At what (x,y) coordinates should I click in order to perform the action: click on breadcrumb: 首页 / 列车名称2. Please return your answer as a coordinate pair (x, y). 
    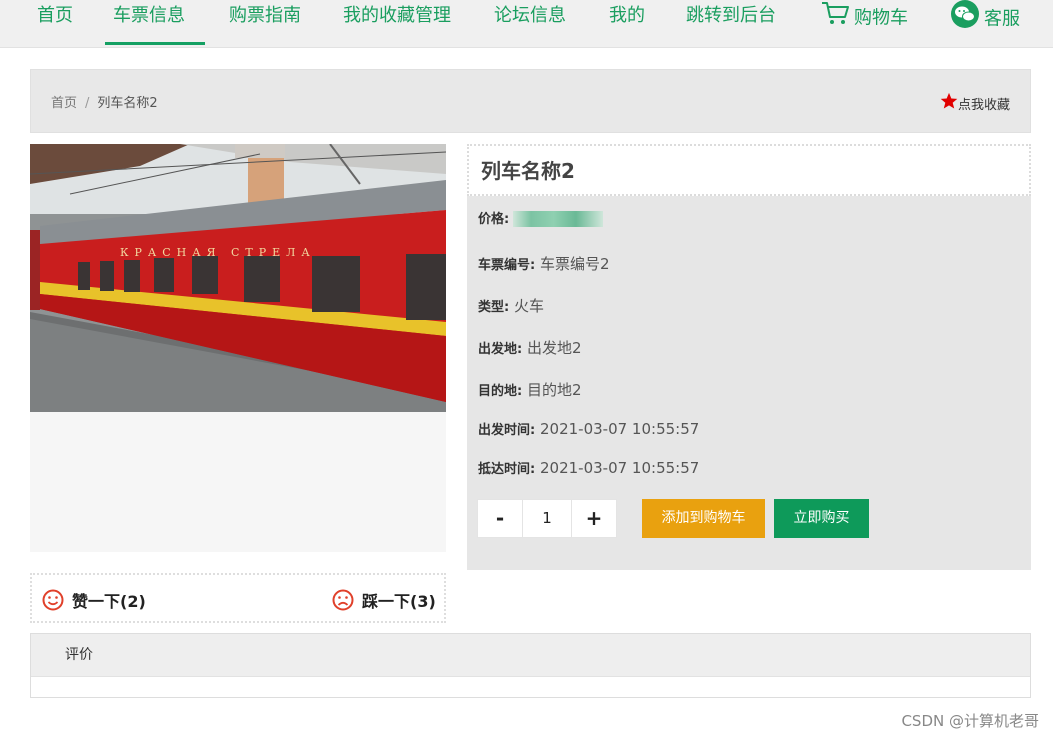
    Looking at the image, I should click on (104, 101).